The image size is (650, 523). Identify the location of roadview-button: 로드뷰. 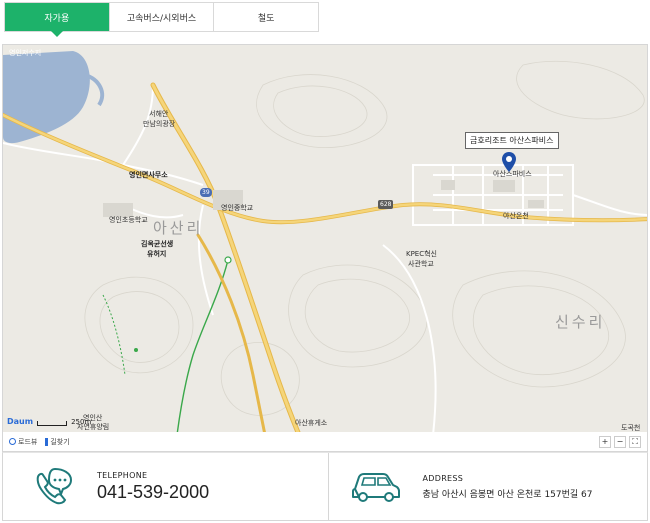
(23, 442).